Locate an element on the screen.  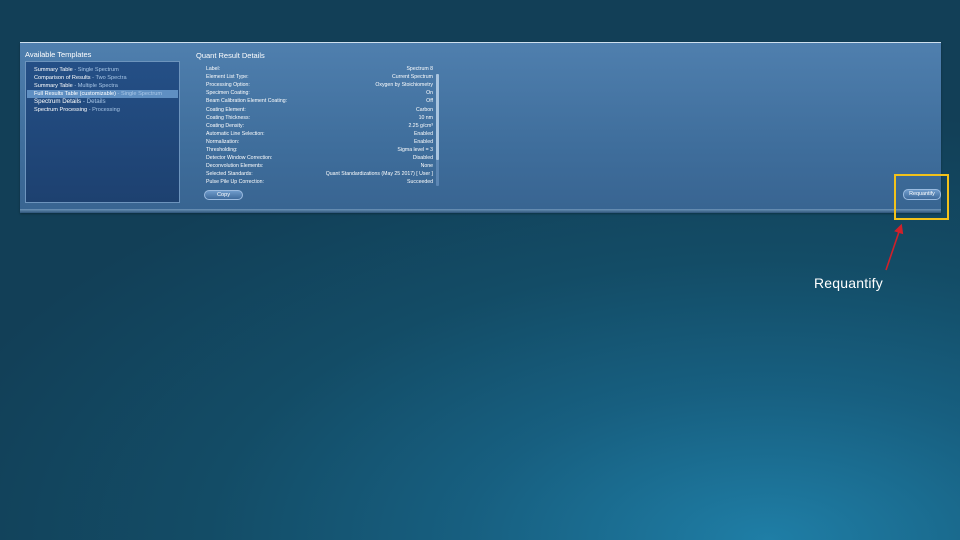
details-title: Quant Result Details is located at coordinates (230, 55).